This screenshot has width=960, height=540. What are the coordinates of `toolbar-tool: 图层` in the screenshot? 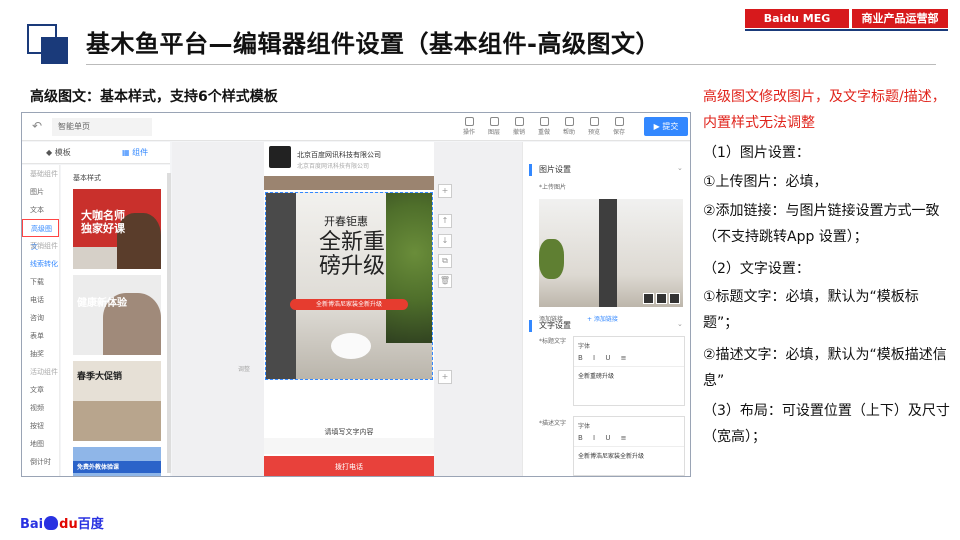 It's located at (494, 126).